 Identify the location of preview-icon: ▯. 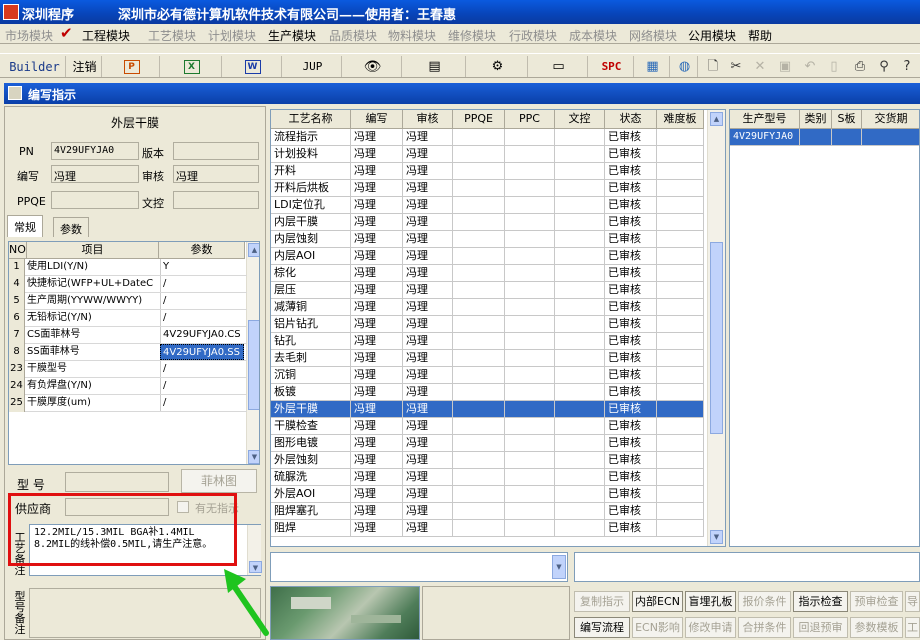
(834, 66).